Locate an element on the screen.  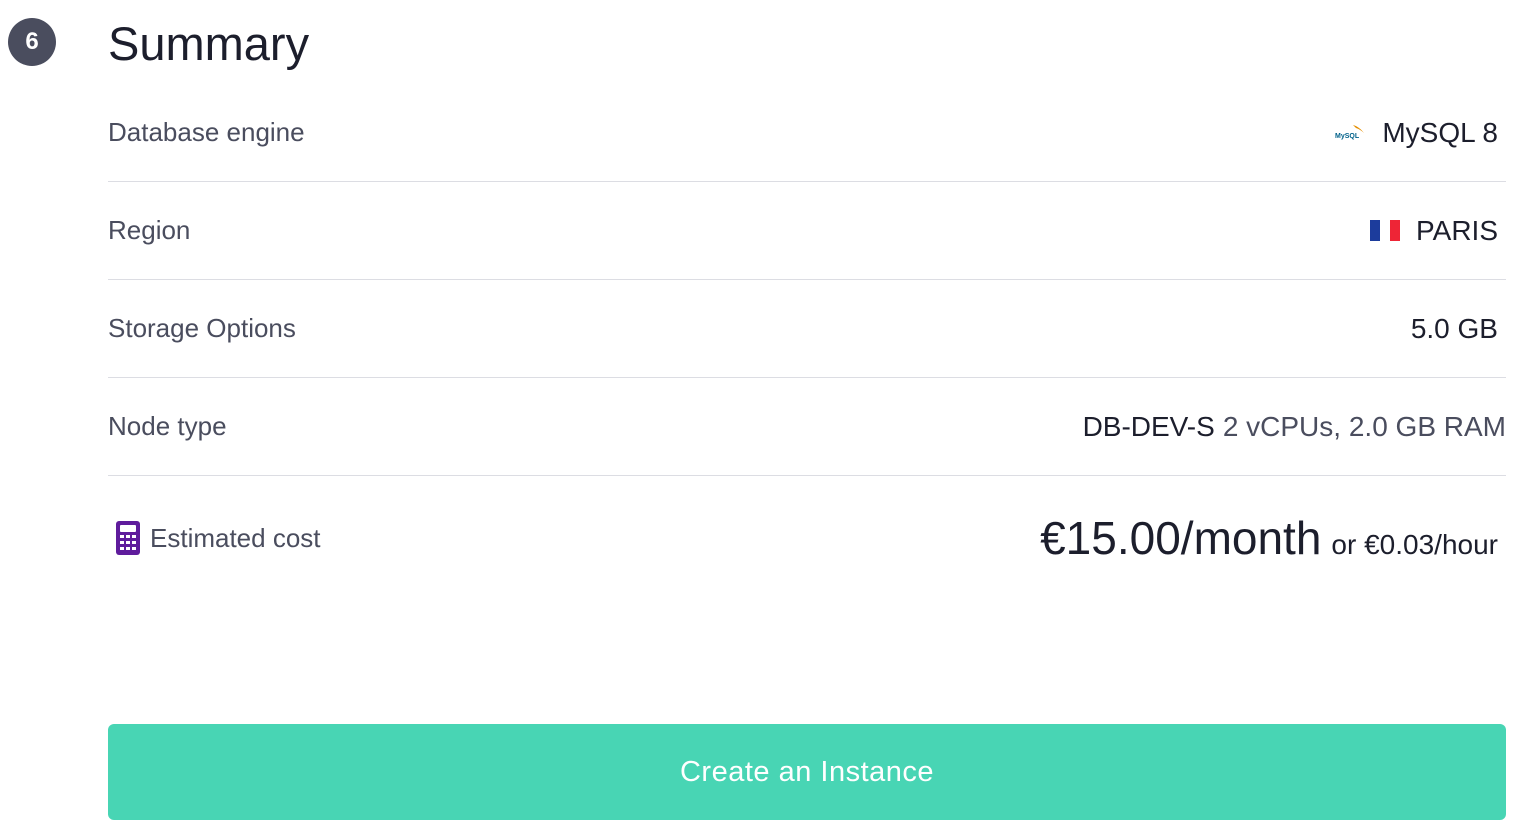
calculator-icon is located at coordinates (128, 538).